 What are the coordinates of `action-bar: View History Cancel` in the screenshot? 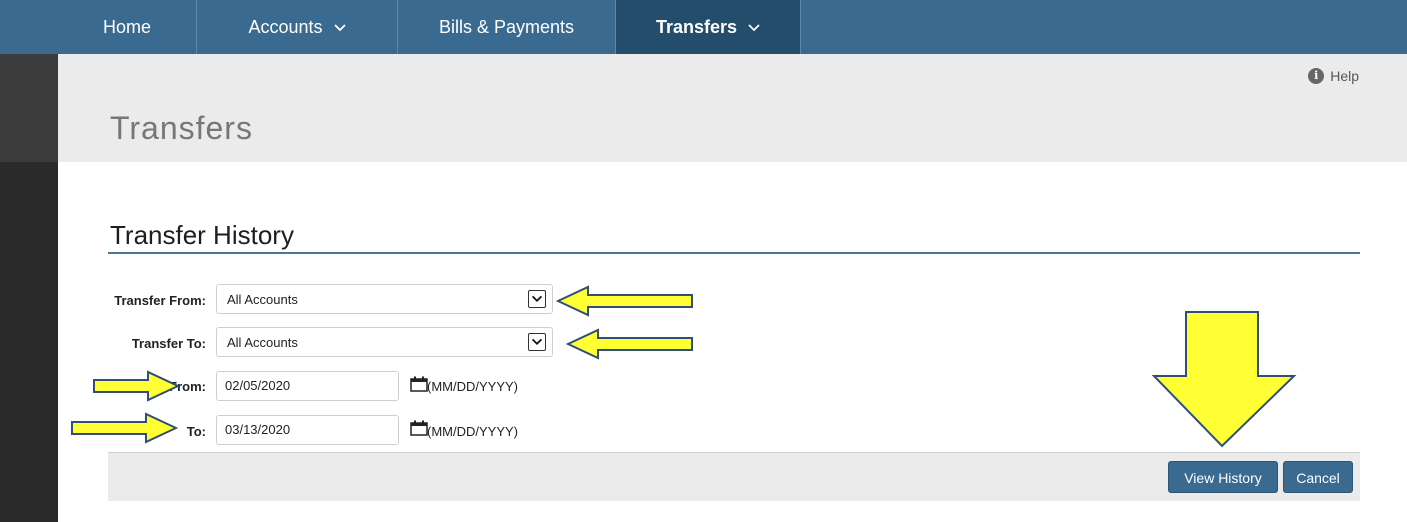 It's located at (734, 476).